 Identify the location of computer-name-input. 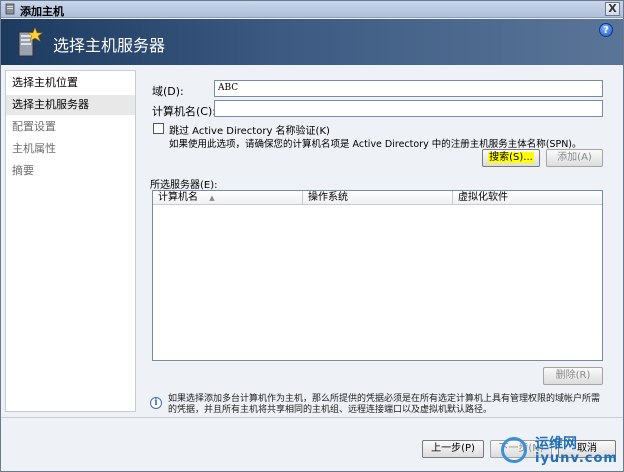
(408, 108).